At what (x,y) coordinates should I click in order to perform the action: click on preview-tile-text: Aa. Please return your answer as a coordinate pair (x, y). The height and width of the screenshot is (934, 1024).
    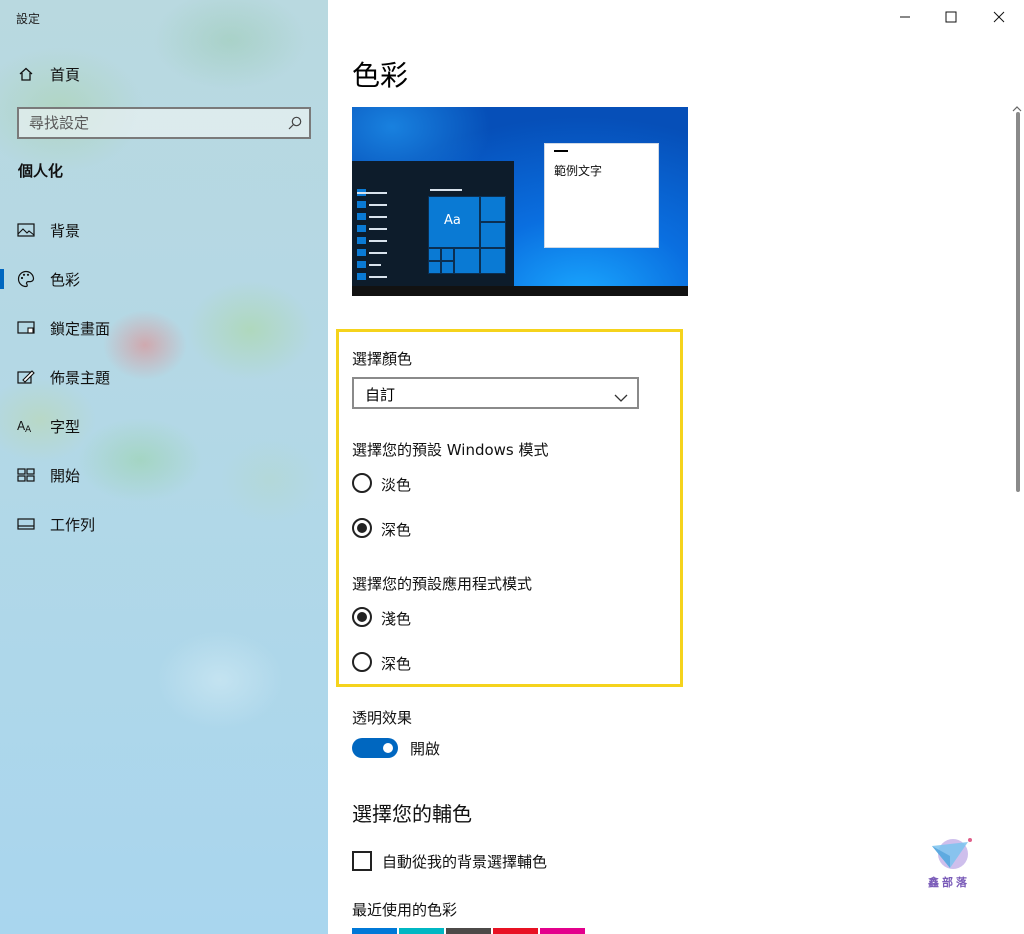
    Looking at the image, I should click on (452, 220).